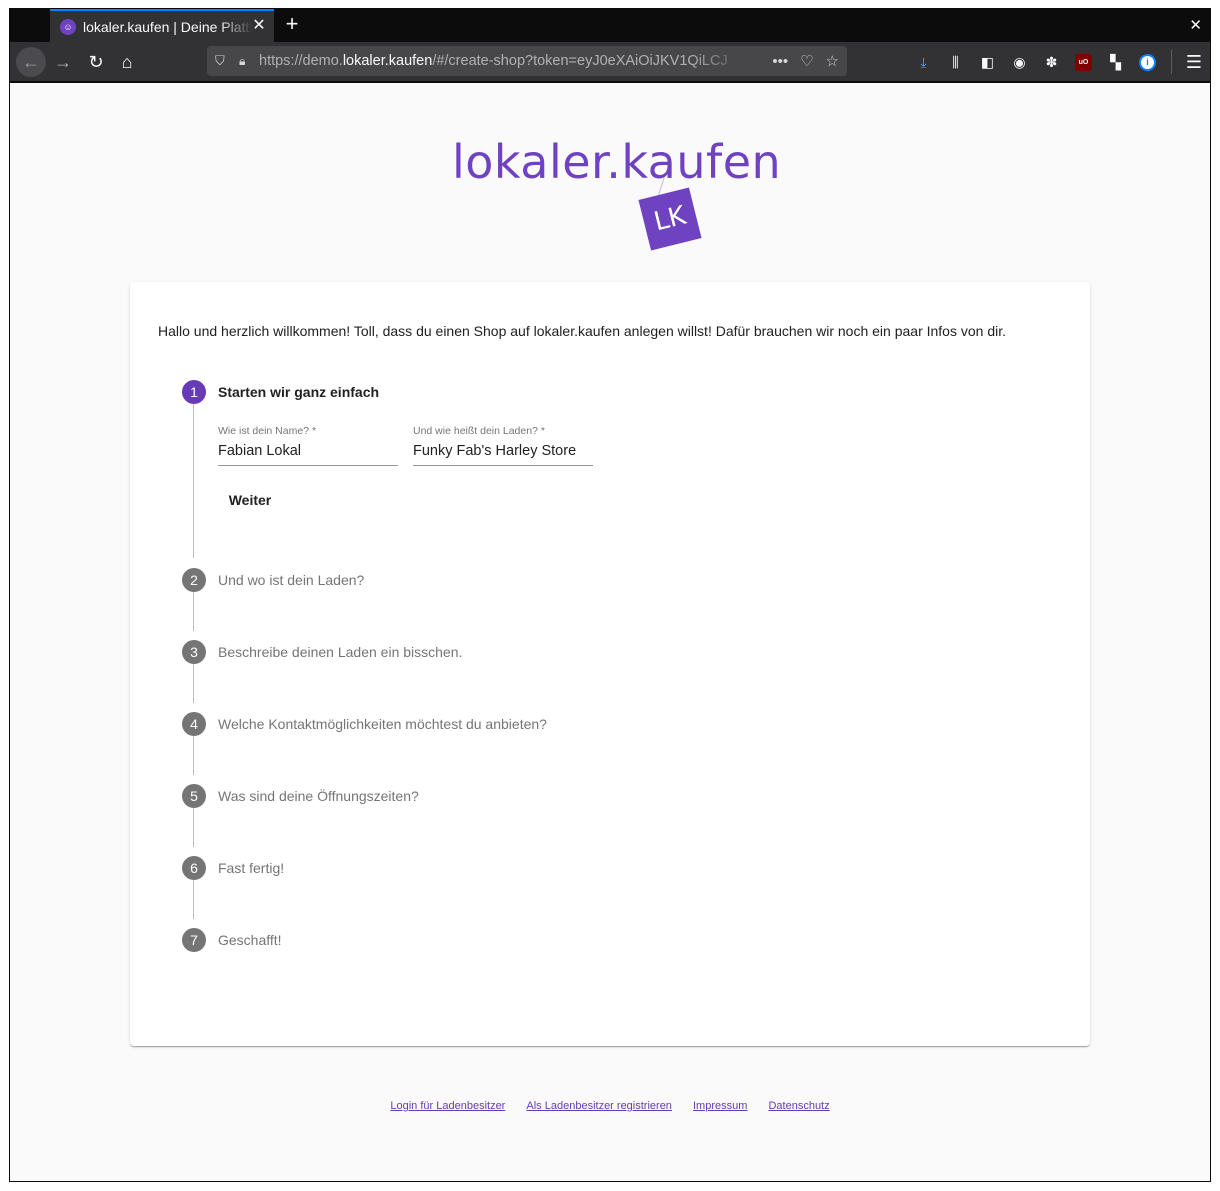  I want to click on password-manager-icon: i, so click(1147, 62).